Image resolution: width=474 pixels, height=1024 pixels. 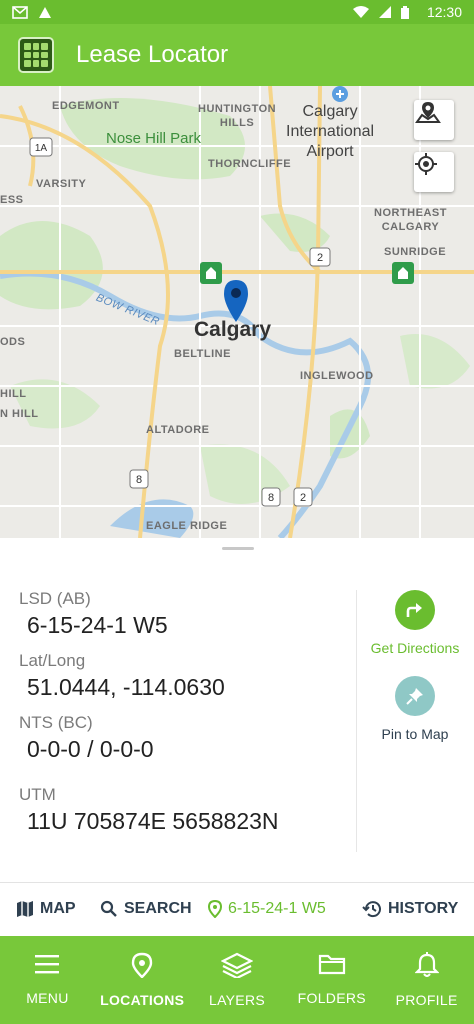 What do you see at coordinates (233, 329) in the screenshot?
I see `map-label-calgary: Calgary` at bounding box center [233, 329].